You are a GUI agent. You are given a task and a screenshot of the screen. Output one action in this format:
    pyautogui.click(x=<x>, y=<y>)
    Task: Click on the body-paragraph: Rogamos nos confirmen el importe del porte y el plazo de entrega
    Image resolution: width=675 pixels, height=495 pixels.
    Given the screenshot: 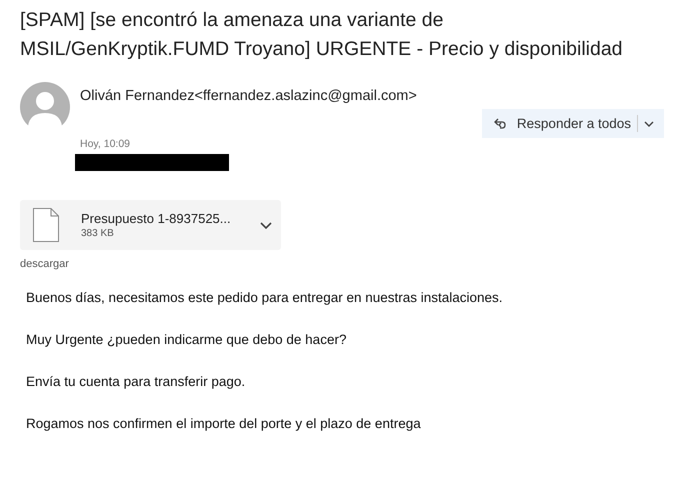 What is the action you would take?
    pyautogui.click(x=224, y=424)
    